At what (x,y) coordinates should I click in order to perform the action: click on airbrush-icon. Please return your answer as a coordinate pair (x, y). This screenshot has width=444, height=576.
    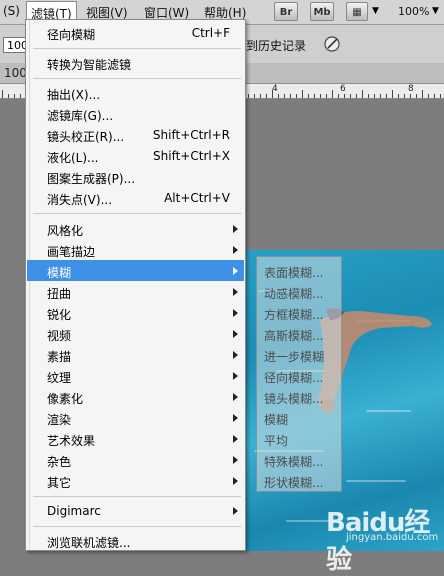
    Looking at the image, I should click on (332, 44).